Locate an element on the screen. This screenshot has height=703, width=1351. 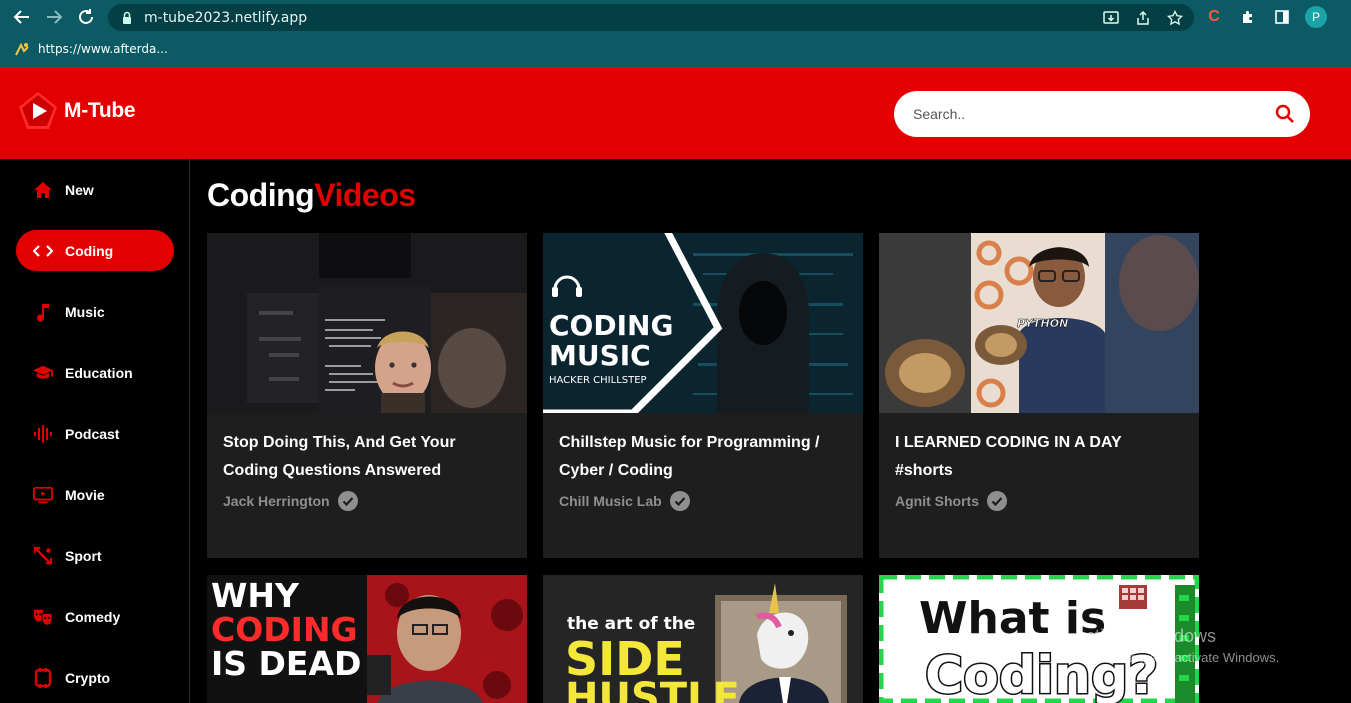
forward-button is located at coordinates (54, 17).